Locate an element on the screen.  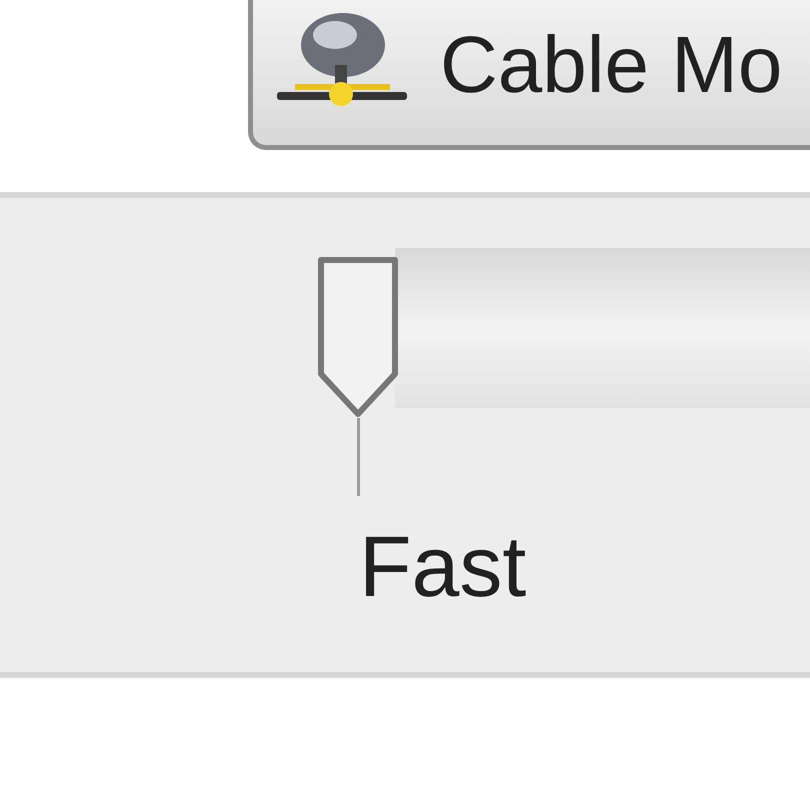
tick-label: Fast is located at coordinates (442, 567).